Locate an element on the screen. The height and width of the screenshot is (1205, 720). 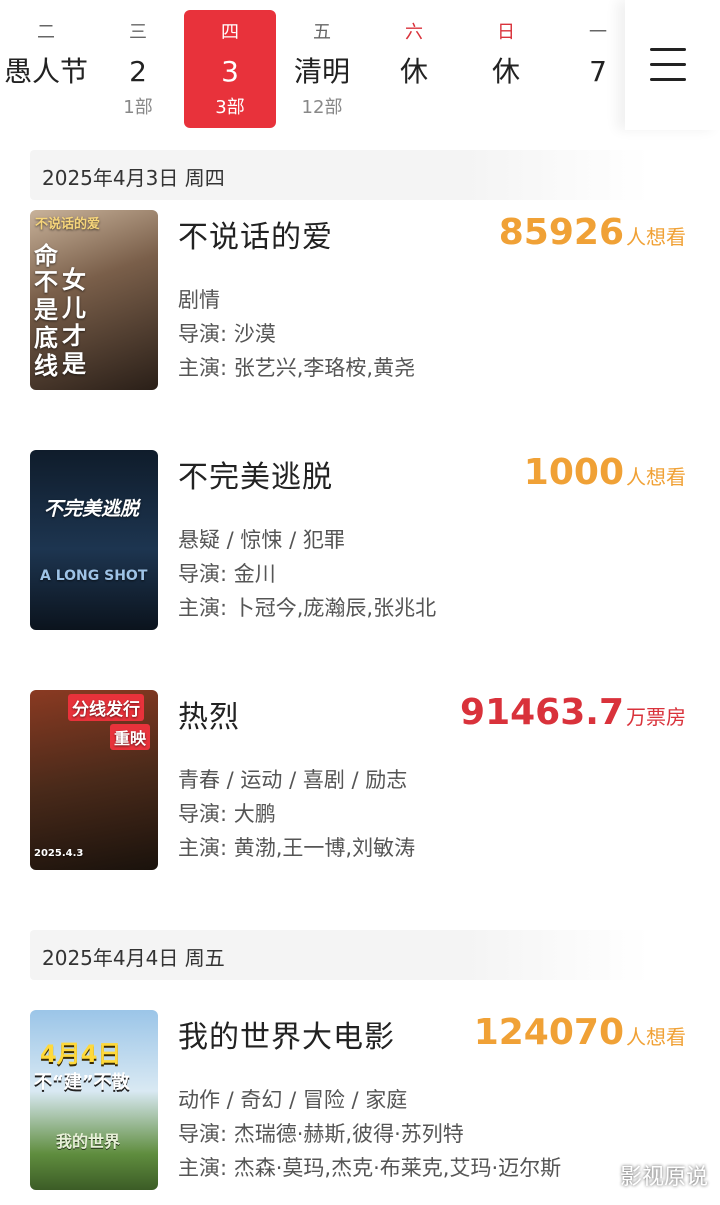
menu-area is located at coordinates (672, 65).